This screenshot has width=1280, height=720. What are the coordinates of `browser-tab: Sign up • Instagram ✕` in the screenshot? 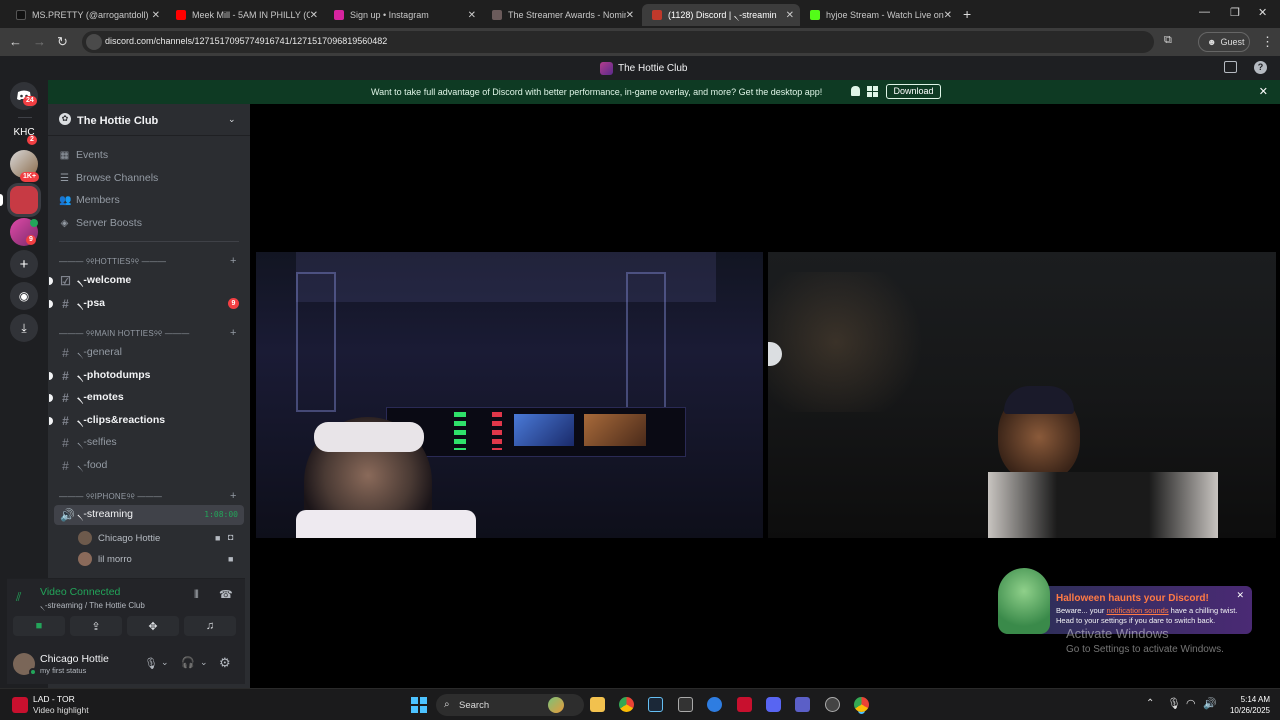 It's located at (403, 15).